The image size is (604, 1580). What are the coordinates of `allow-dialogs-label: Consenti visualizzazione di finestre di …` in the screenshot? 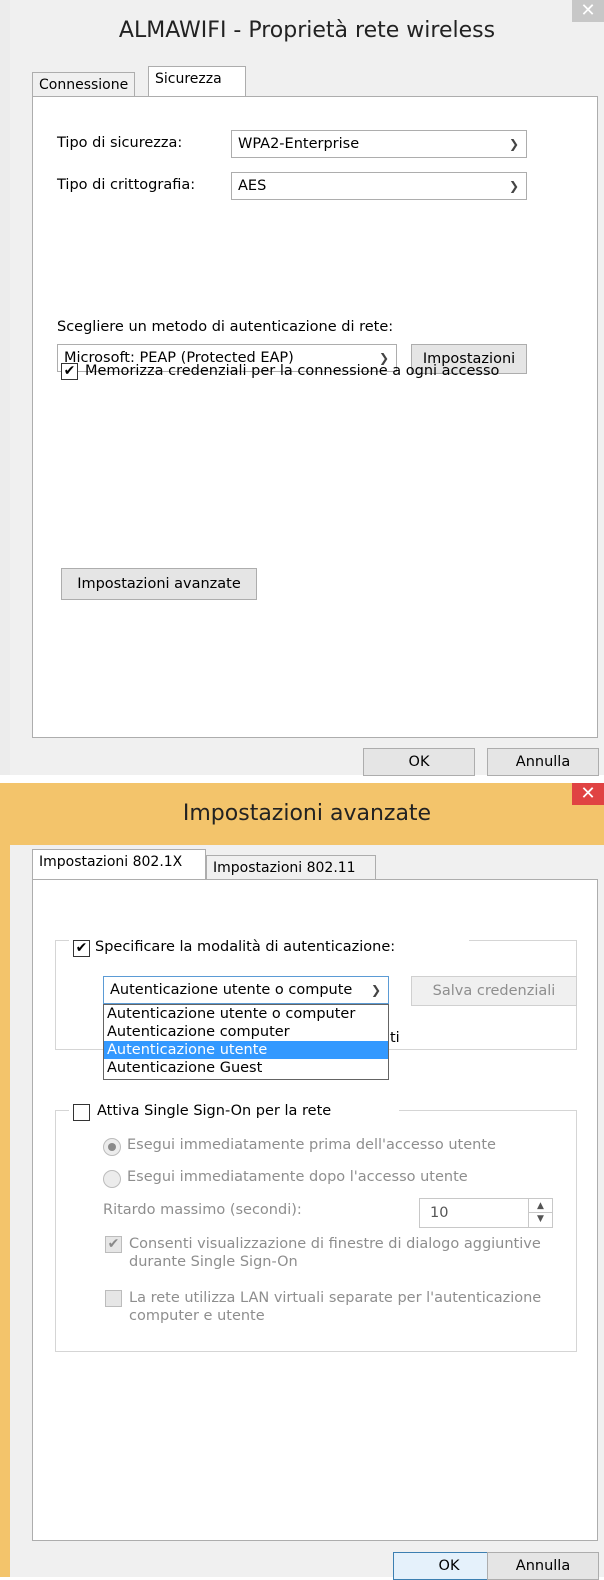 It's located at (335, 1253).